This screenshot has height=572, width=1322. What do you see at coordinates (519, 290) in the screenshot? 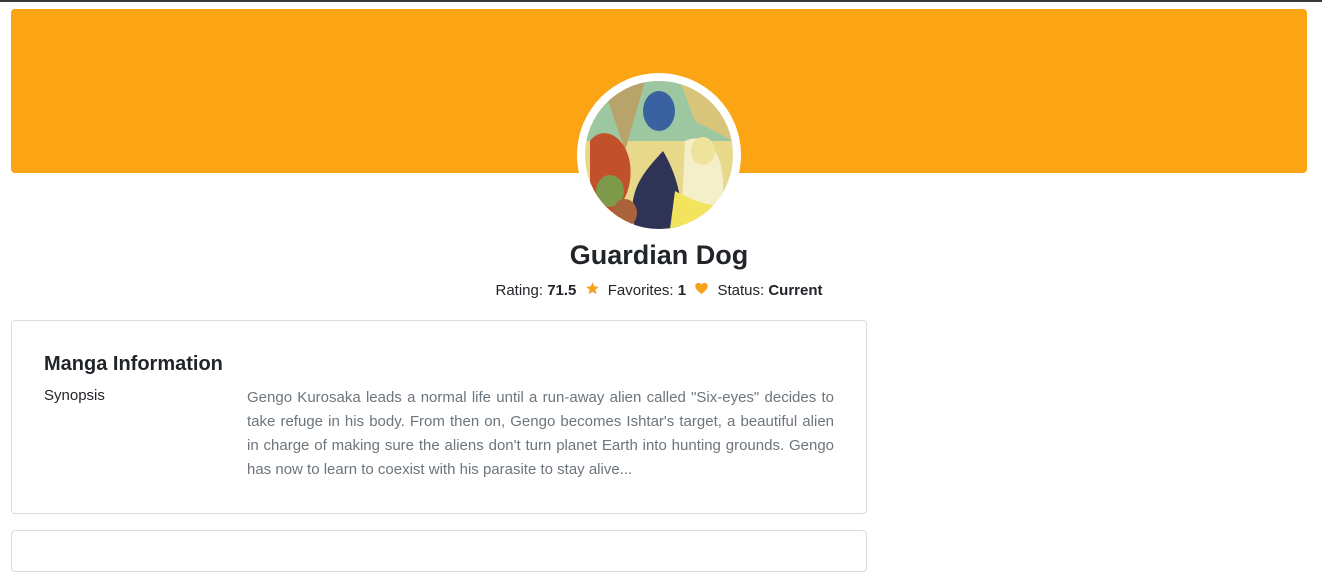
I see `rating-label: Rating:` at bounding box center [519, 290].